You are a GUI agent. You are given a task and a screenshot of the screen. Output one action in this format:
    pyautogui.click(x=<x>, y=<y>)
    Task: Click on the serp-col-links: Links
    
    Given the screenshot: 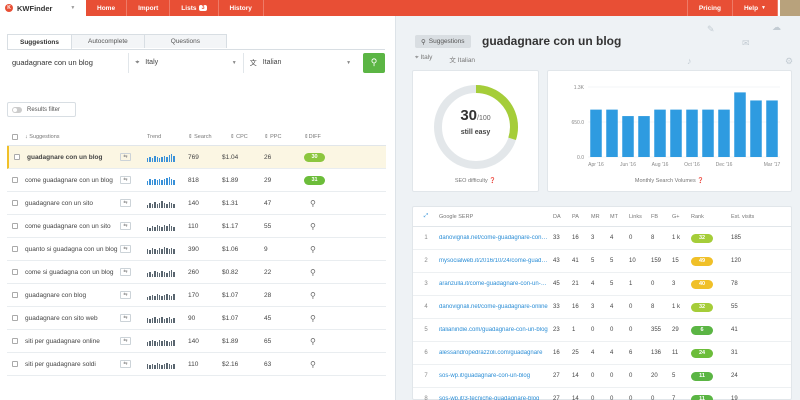 What is the action you would take?
    pyautogui.click(x=640, y=217)
    